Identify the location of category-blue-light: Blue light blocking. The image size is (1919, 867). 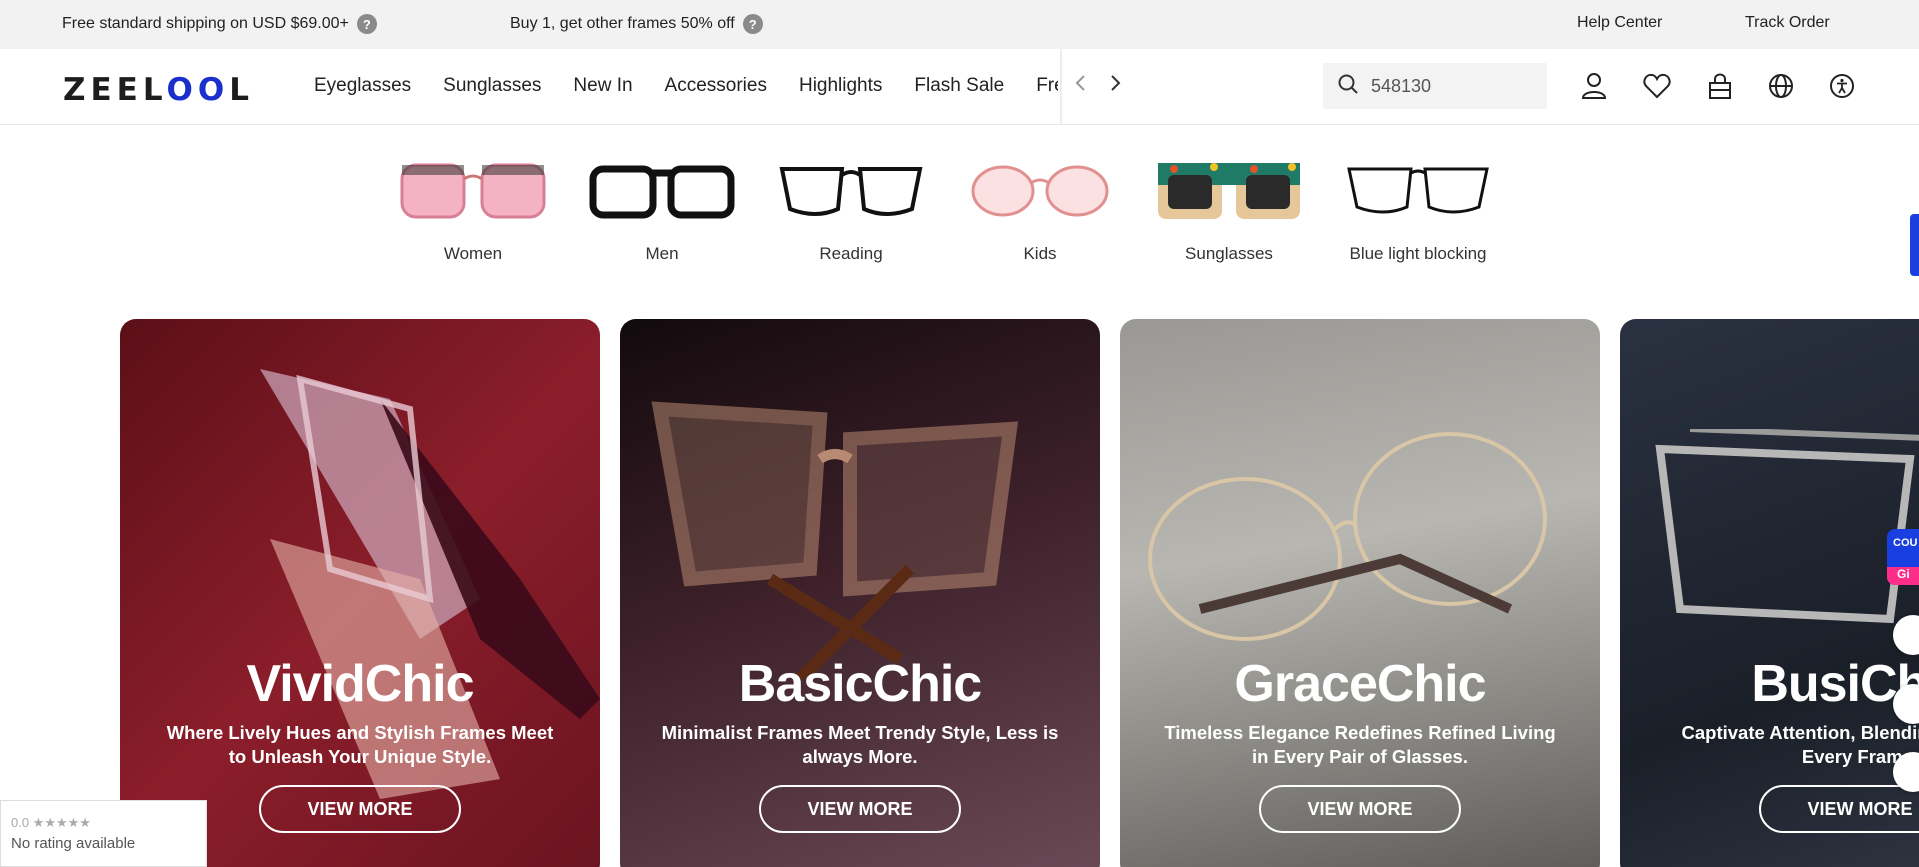
(1418, 208).